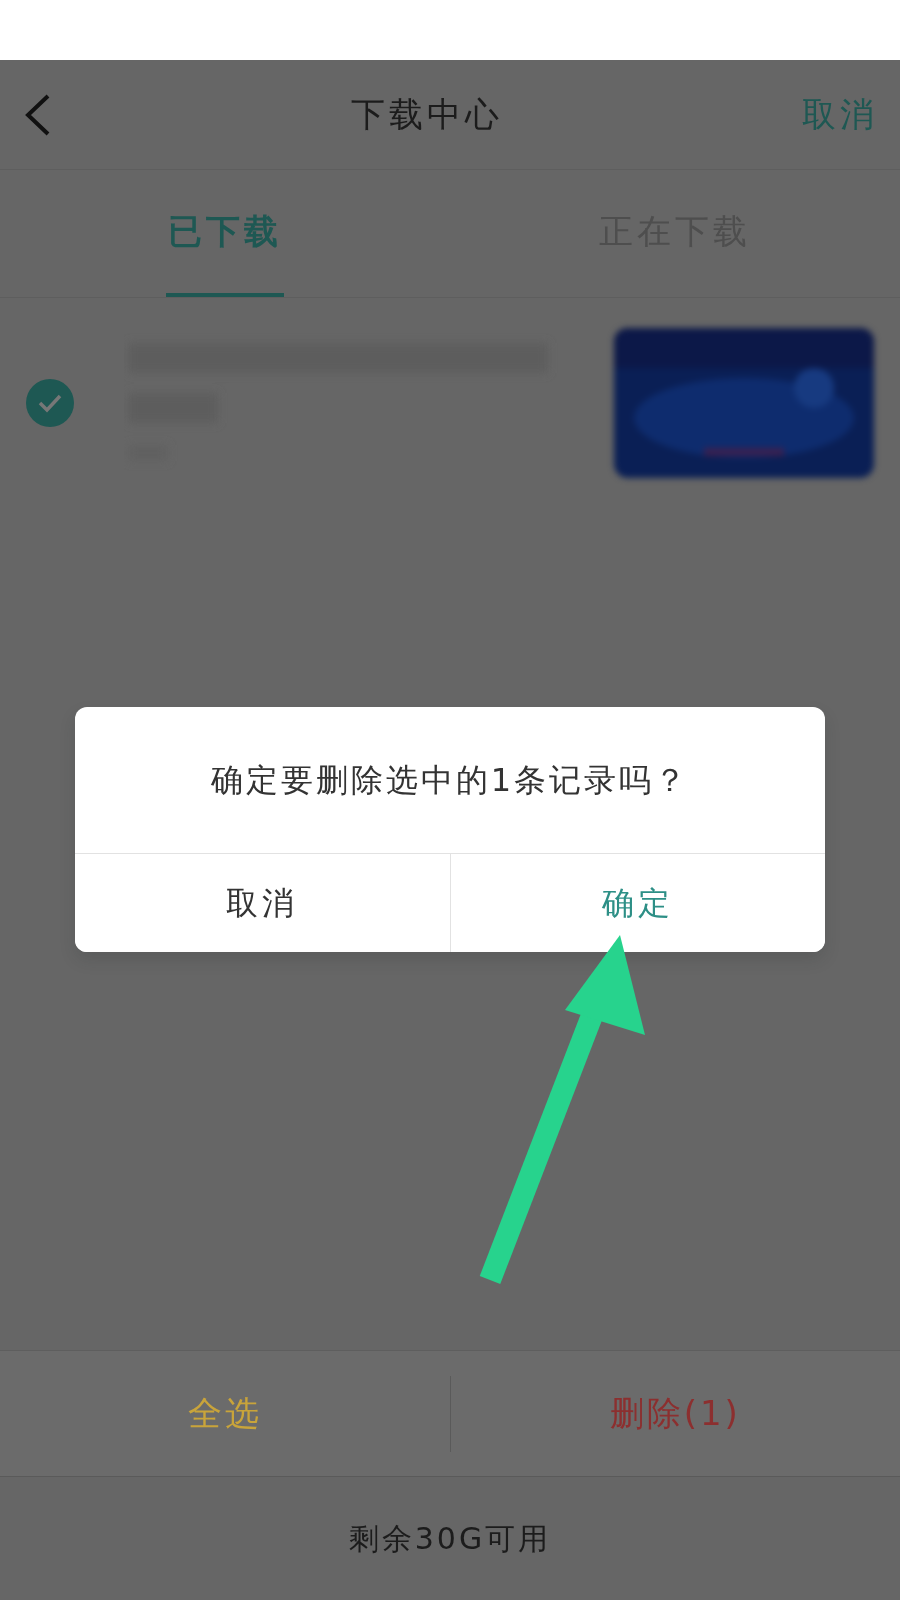 The height and width of the screenshot is (1600, 900). What do you see at coordinates (675, 1413) in the screenshot?
I see `delete-button: 删除(1)` at bounding box center [675, 1413].